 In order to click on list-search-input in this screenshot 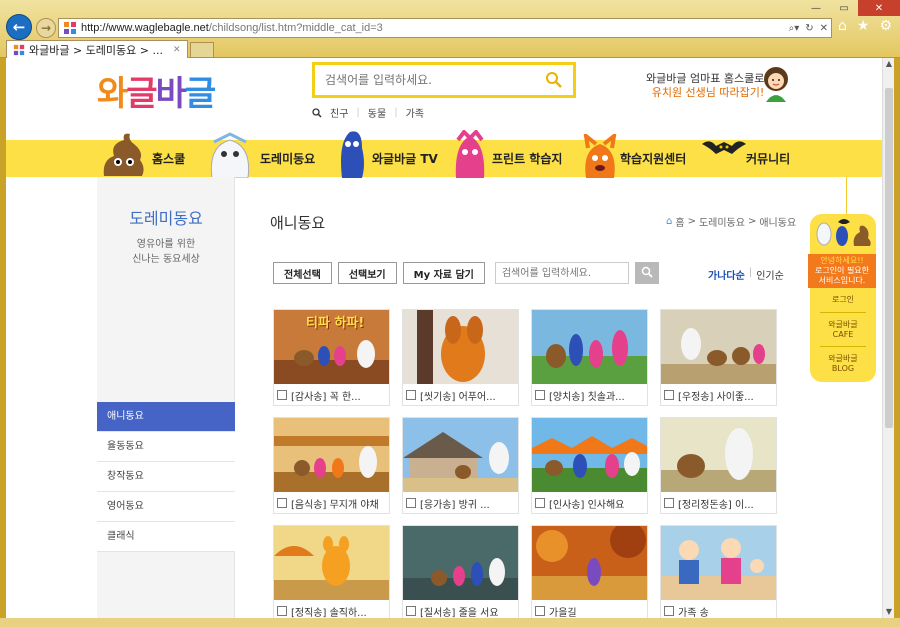, I will do `click(561, 273)`.